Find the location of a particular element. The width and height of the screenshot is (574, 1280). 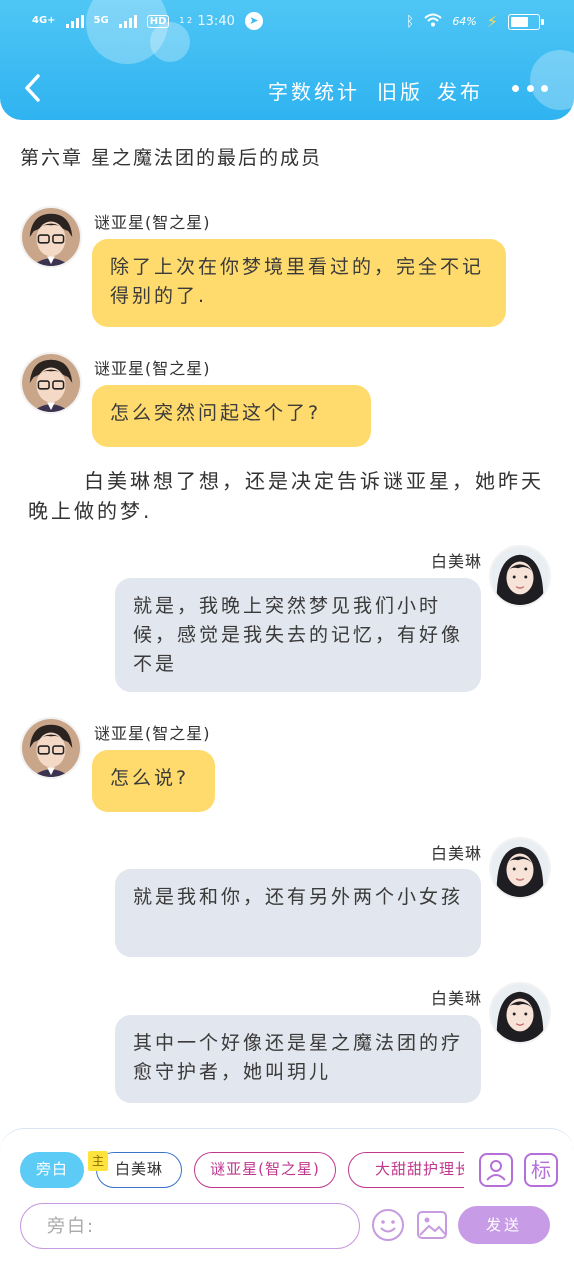

character-manage-button is located at coordinates (496, 1170).